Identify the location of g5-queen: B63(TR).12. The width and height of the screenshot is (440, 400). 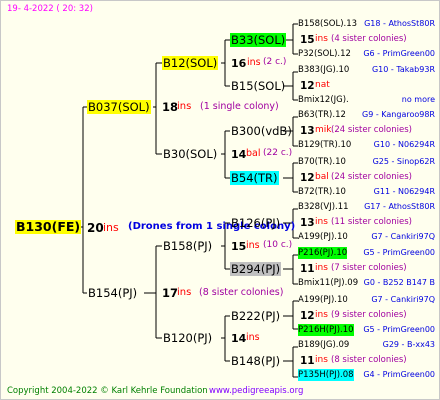
(322, 115).